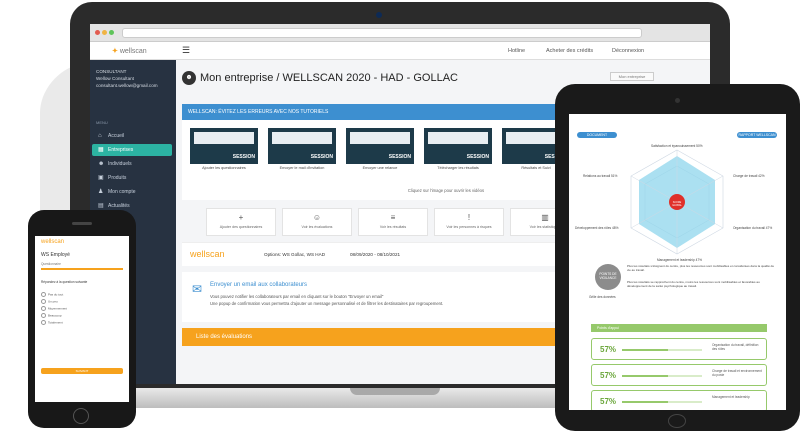  What do you see at coordinates (679, 328) in the screenshot?
I see `strengths-header: Points d'appui` at bounding box center [679, 328].